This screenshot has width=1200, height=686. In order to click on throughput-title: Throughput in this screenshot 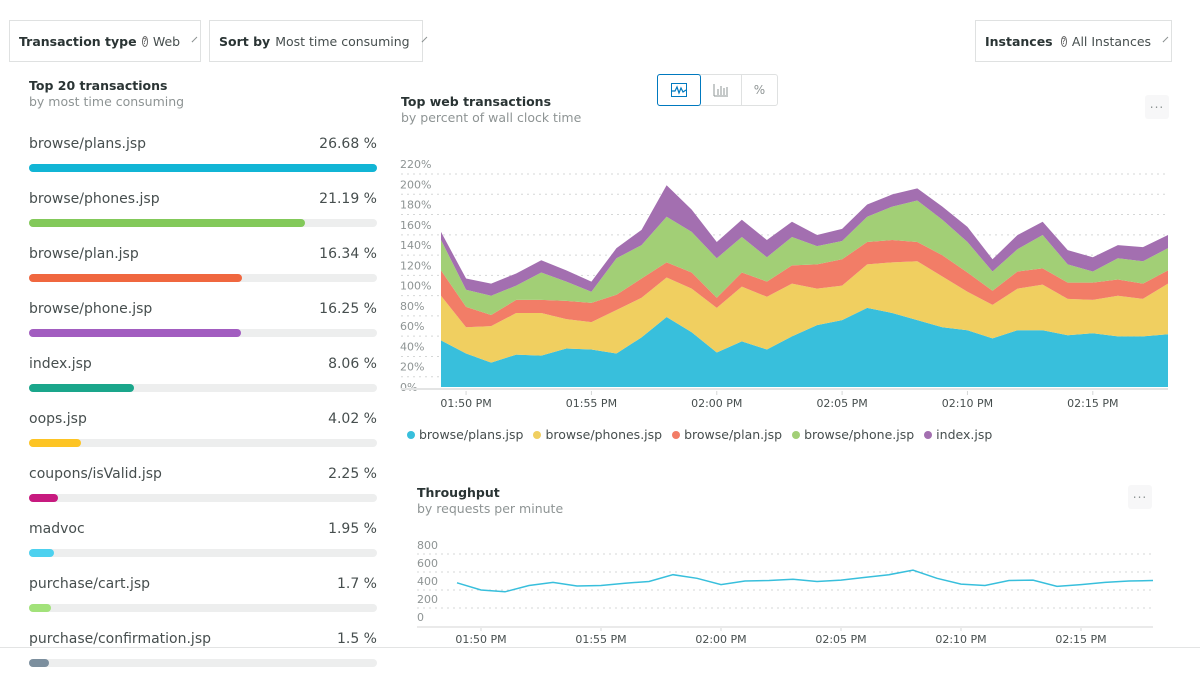, I will do `click(458, 492)`.